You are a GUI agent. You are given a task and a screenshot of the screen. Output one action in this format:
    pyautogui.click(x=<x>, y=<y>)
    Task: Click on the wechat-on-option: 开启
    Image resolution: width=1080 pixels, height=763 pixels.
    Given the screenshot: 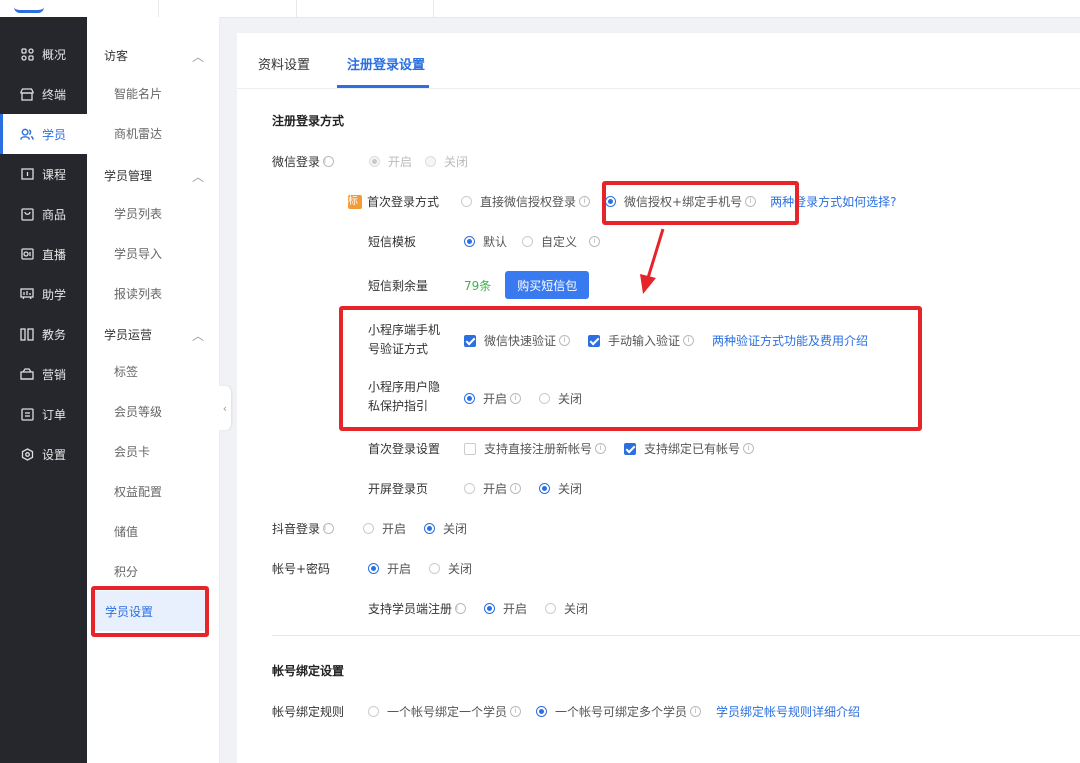 What is the action you would take?
    pyautogui.click(x=390, y=161)
    